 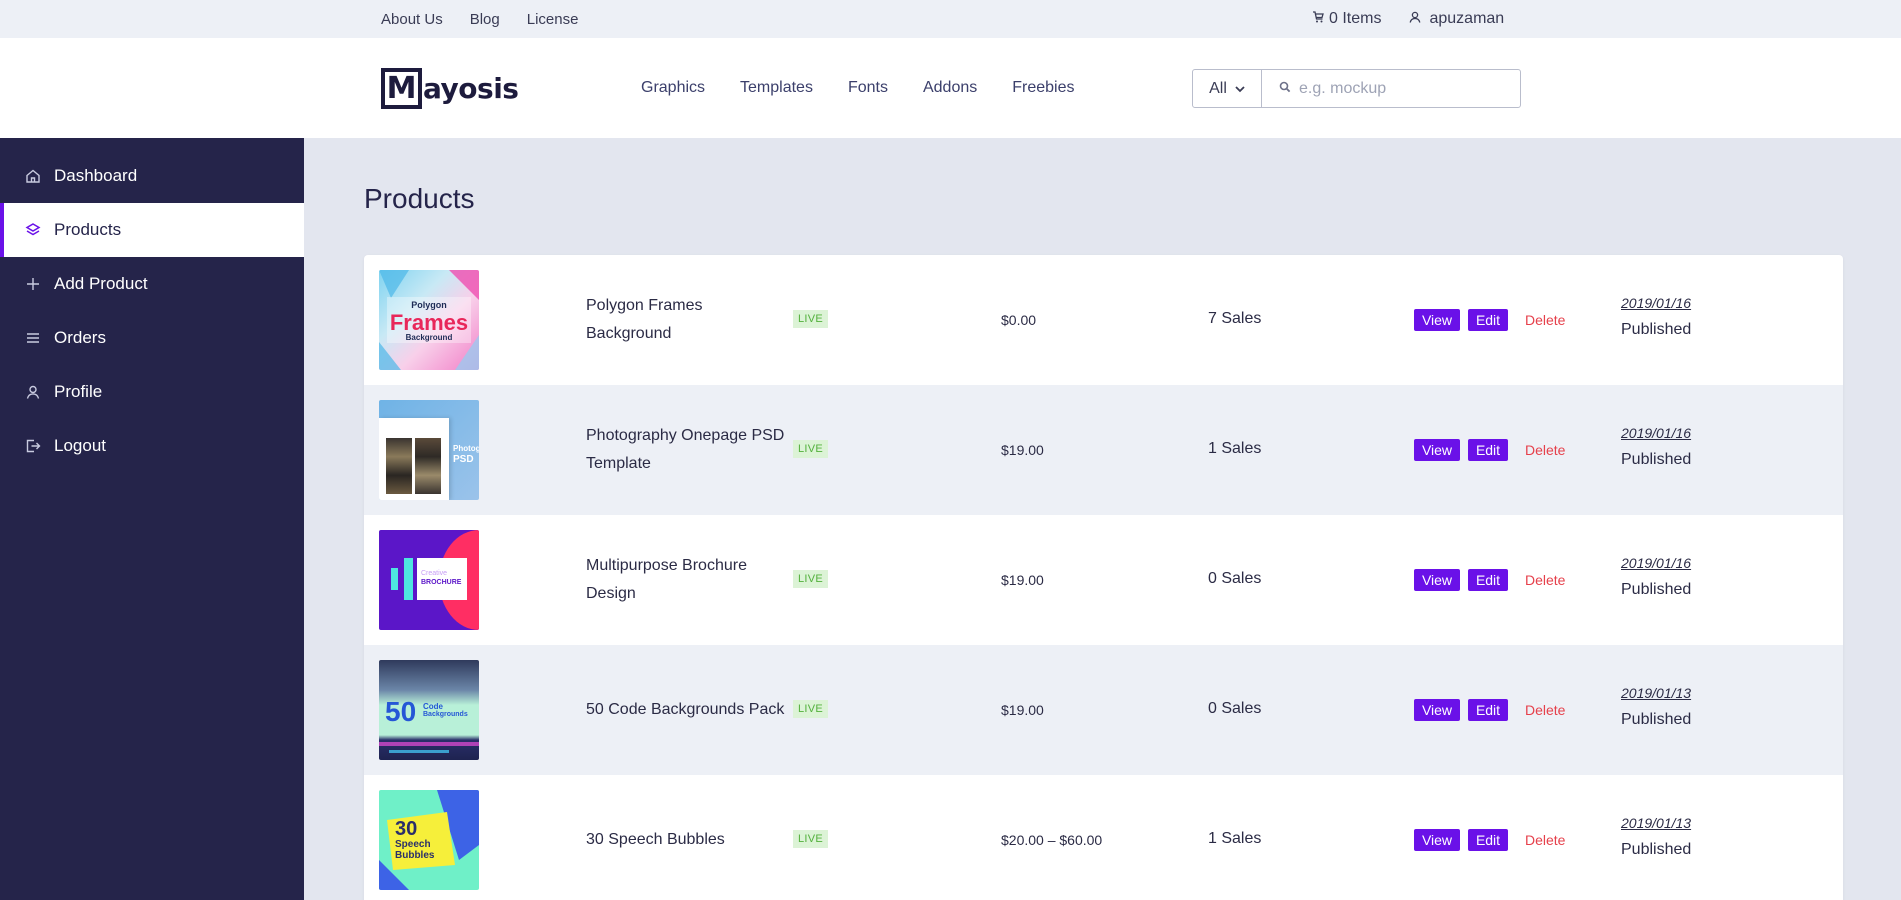 I want to click on product-thumbnail: Creative BROCHURE, so click(x=429, y=580).